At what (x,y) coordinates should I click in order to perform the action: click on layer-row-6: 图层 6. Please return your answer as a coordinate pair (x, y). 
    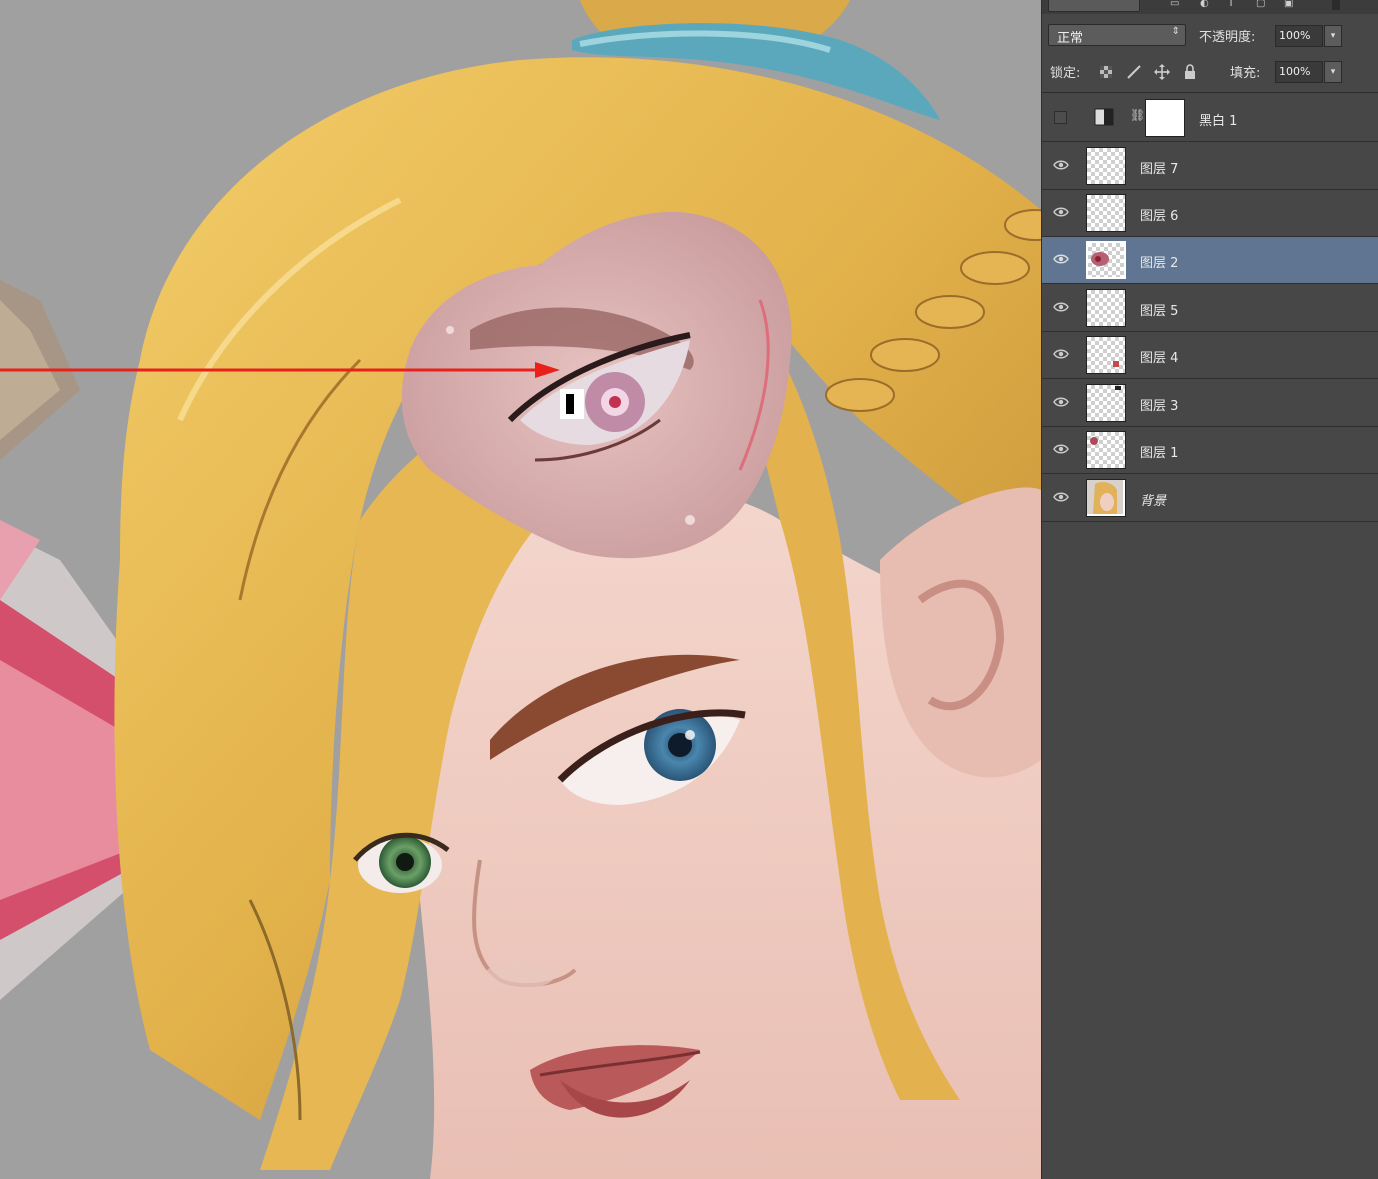
    Looking at the image, I should click on (1210, 213).